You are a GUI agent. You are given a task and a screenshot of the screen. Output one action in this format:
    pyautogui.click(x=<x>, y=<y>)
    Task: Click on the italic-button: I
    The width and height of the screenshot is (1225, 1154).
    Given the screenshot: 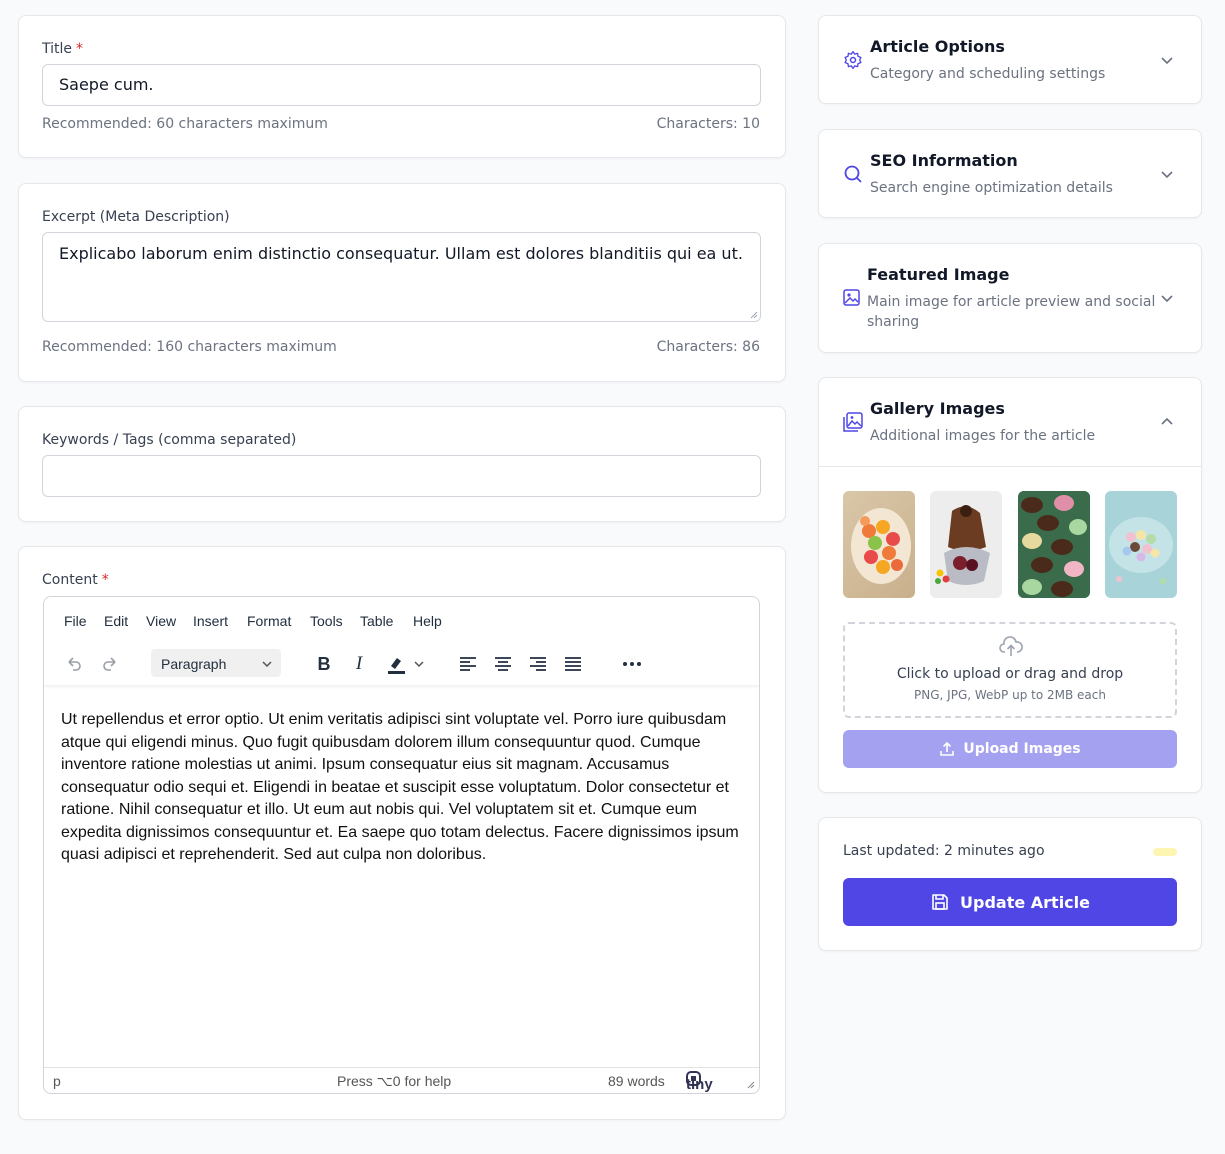 What is the action you would take?
    pyautogui.click(x=359, y=664)
    